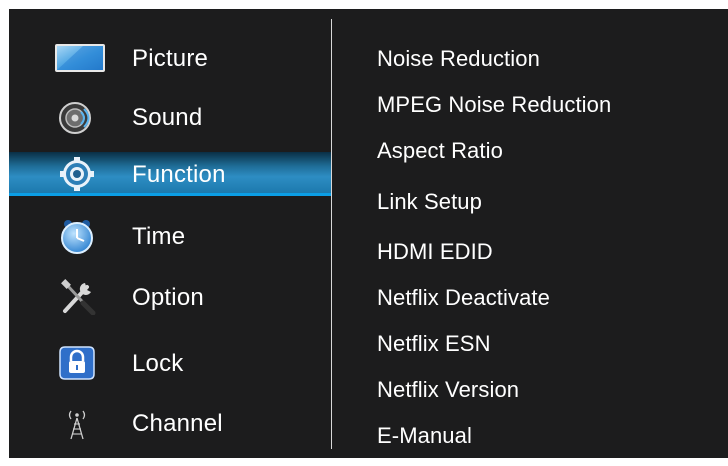  I want to click on submenu-item-hdmi-edid: HDMI EDID, so click(435, 252).